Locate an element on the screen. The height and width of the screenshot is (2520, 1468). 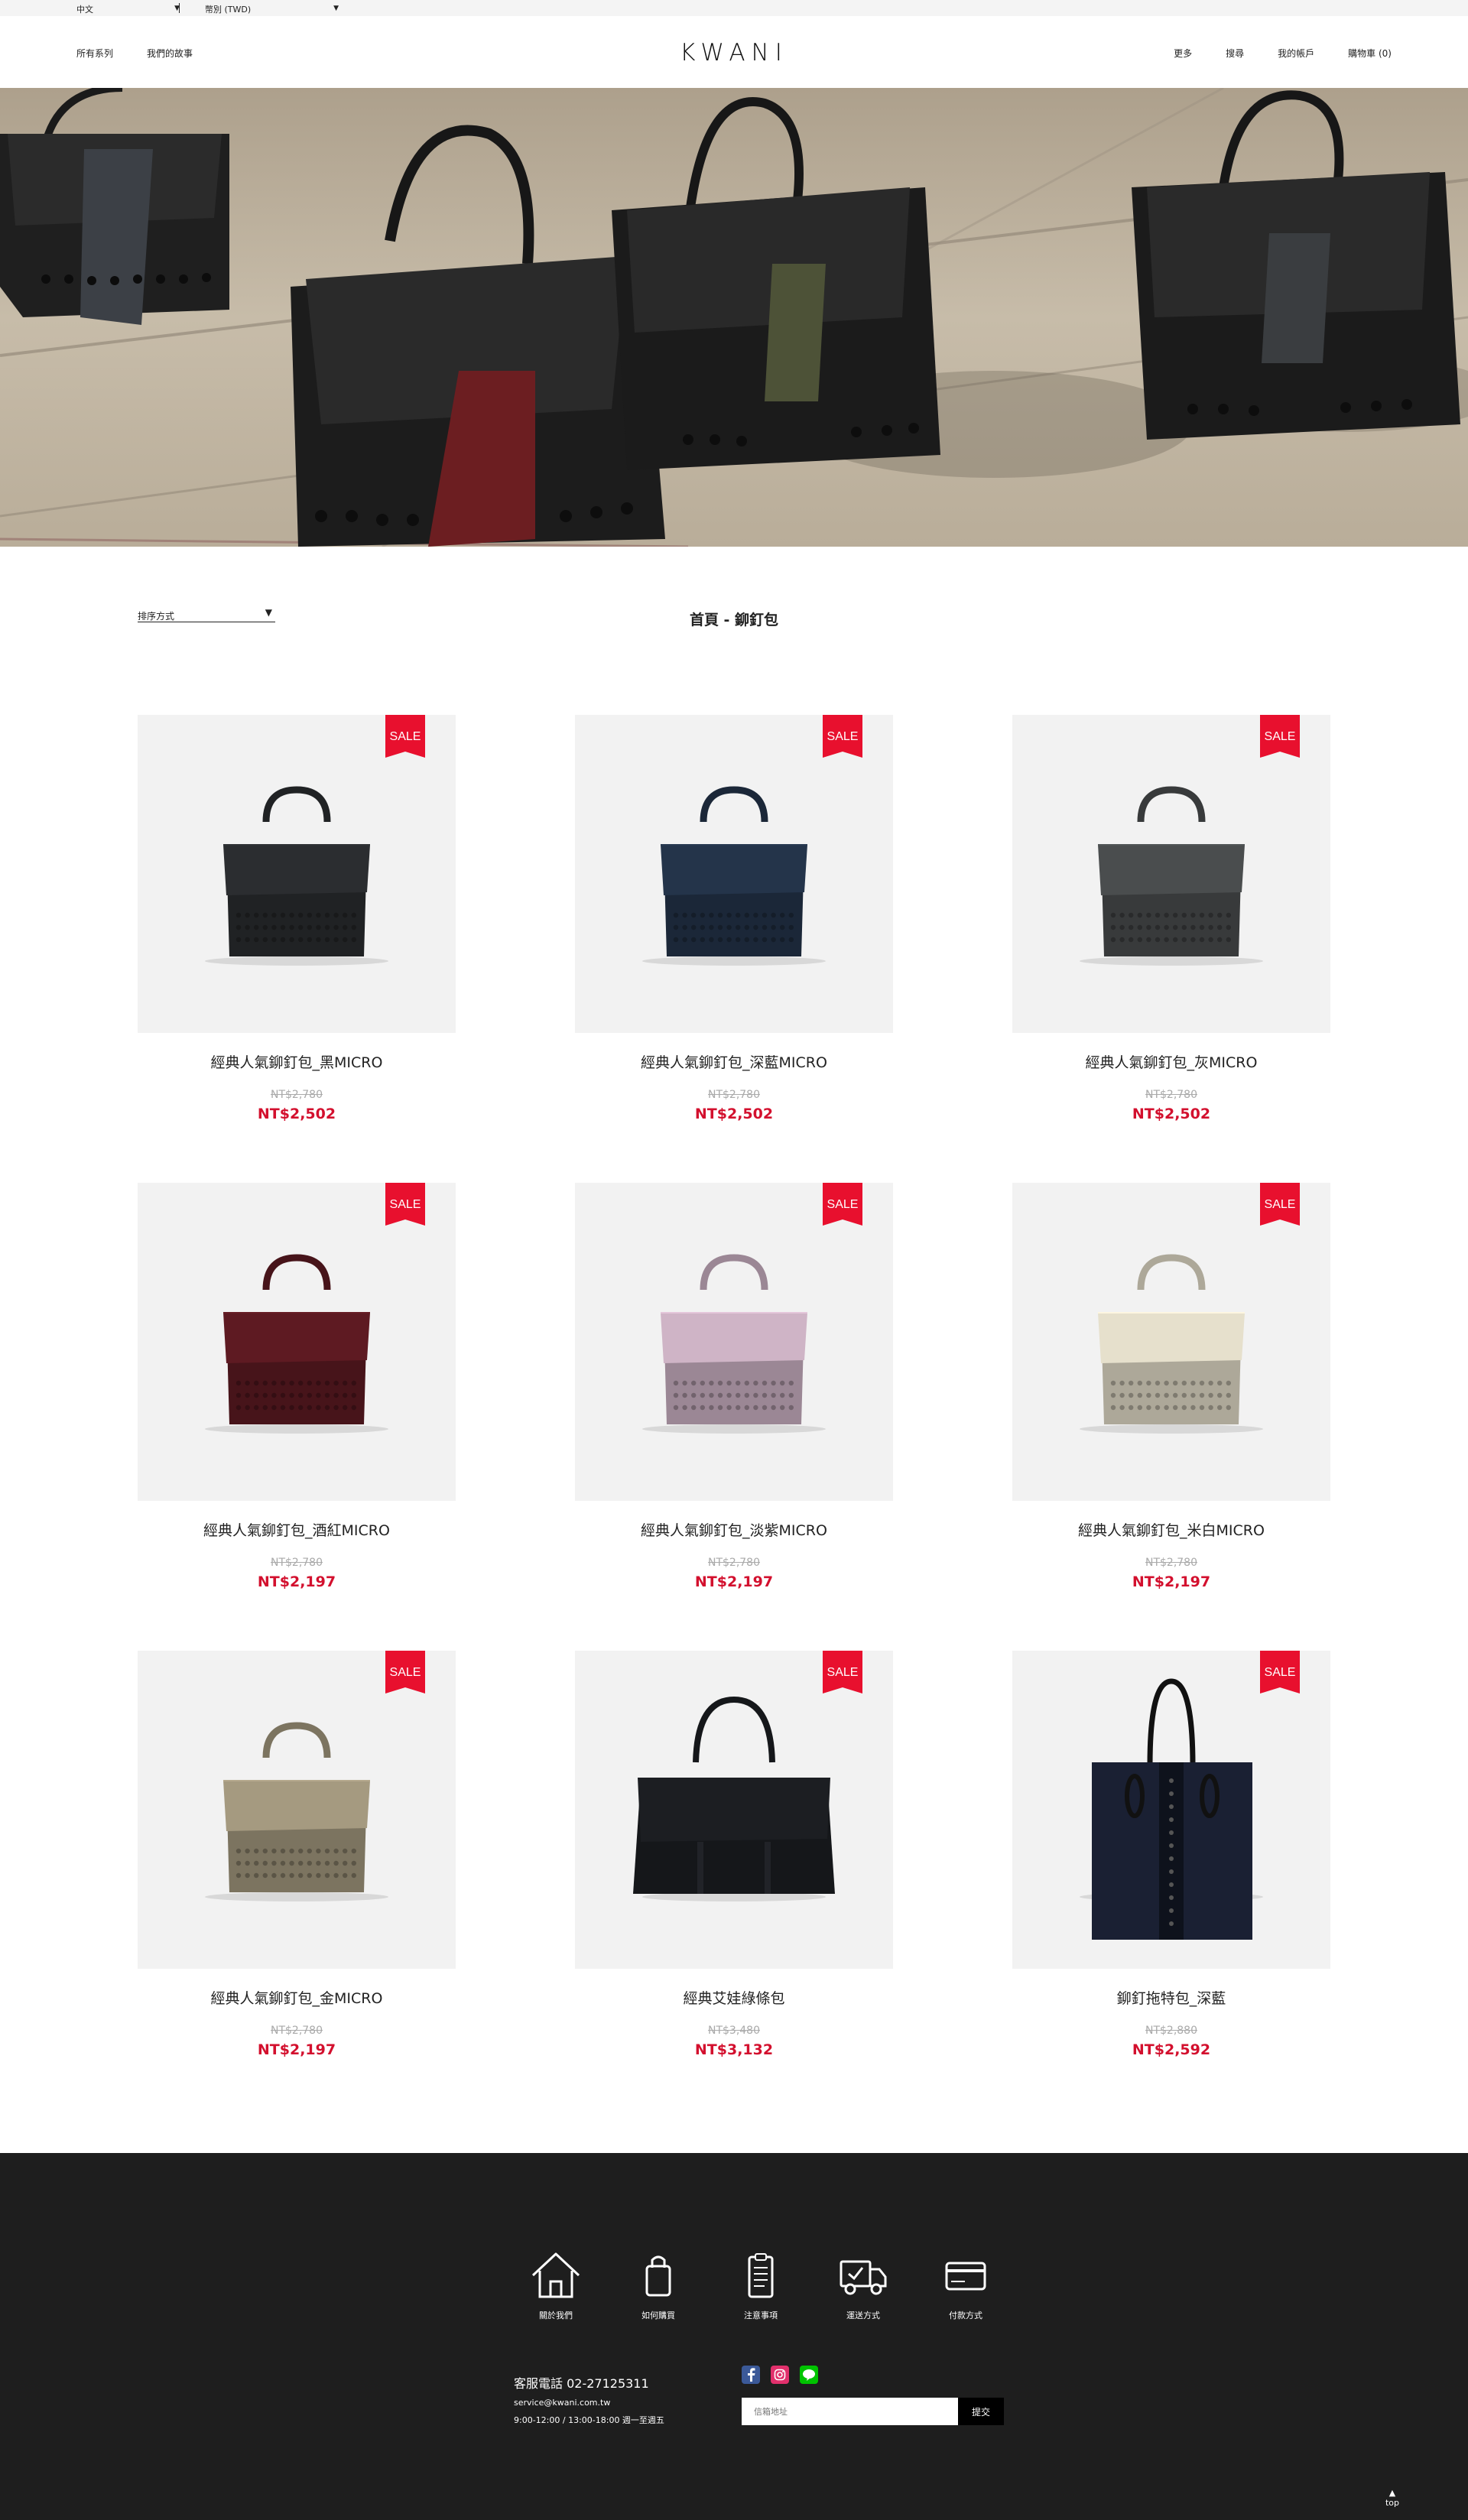
footer-link-how-to-buy: 如何購買 is located at coordinates (658, 2286).